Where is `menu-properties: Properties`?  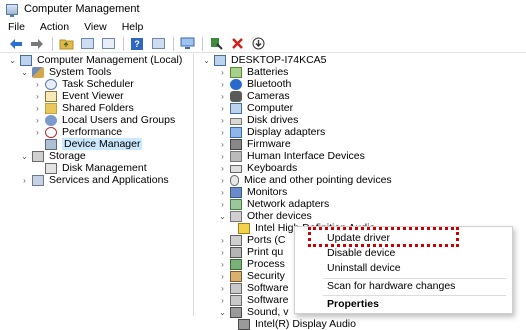
menu-properties: Properties is located at coordinates (353, 304).